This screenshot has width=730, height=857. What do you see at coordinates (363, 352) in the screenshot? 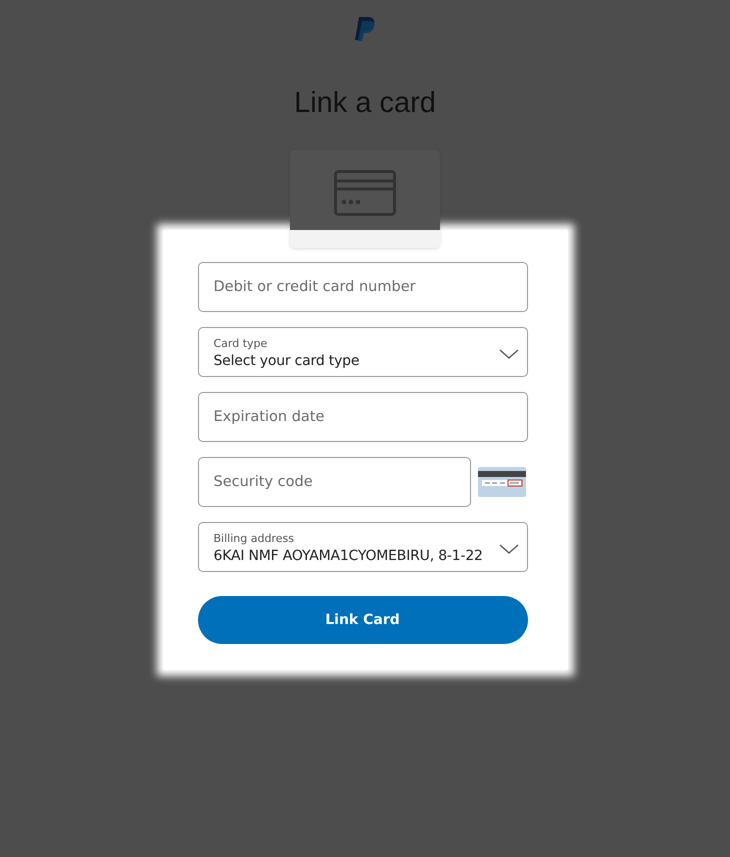
I see `dropdown-field: Card type Select your card type` at bounding box center [363, 352].